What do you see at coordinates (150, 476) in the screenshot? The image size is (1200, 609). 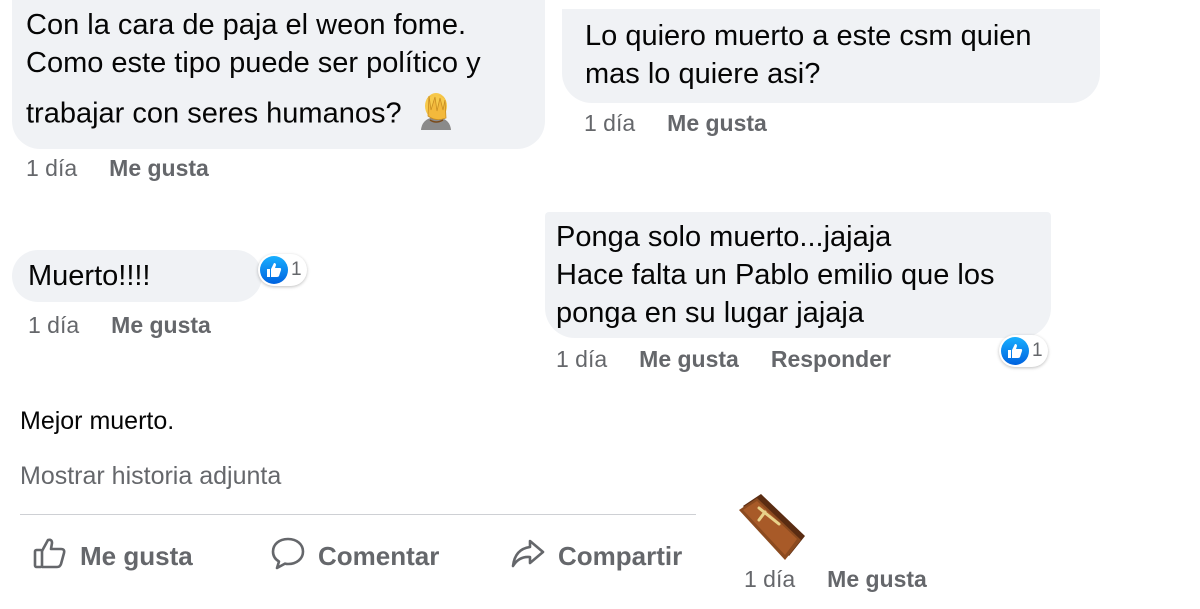 I see `show-attached-story-link: Mostrar historia adjunta` at bounding box center [150, 476].